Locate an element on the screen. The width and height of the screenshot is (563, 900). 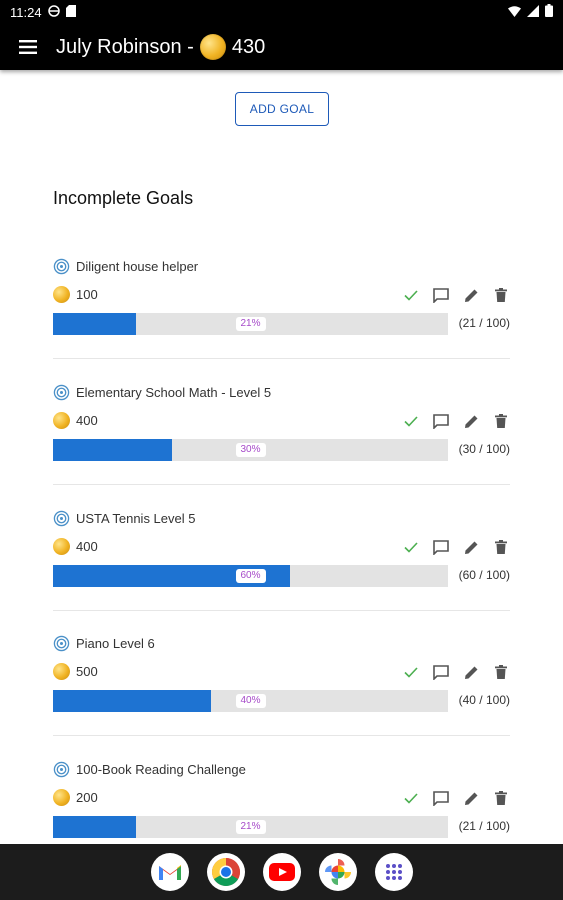
gmail-icon is located at coordinates (169, 872).